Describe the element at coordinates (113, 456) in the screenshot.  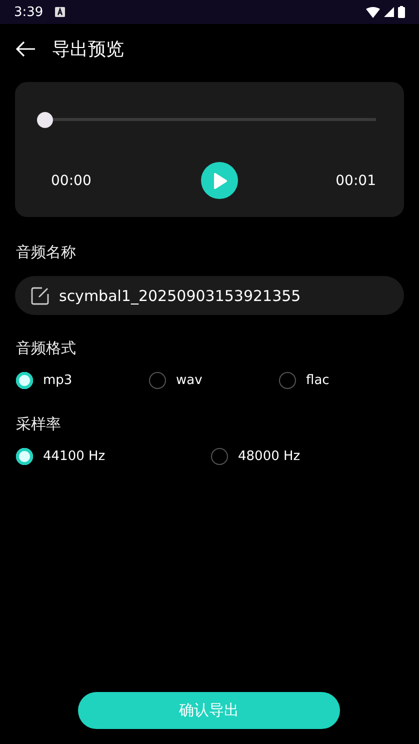
I see `radio-option: 44100 Hz` at that location.